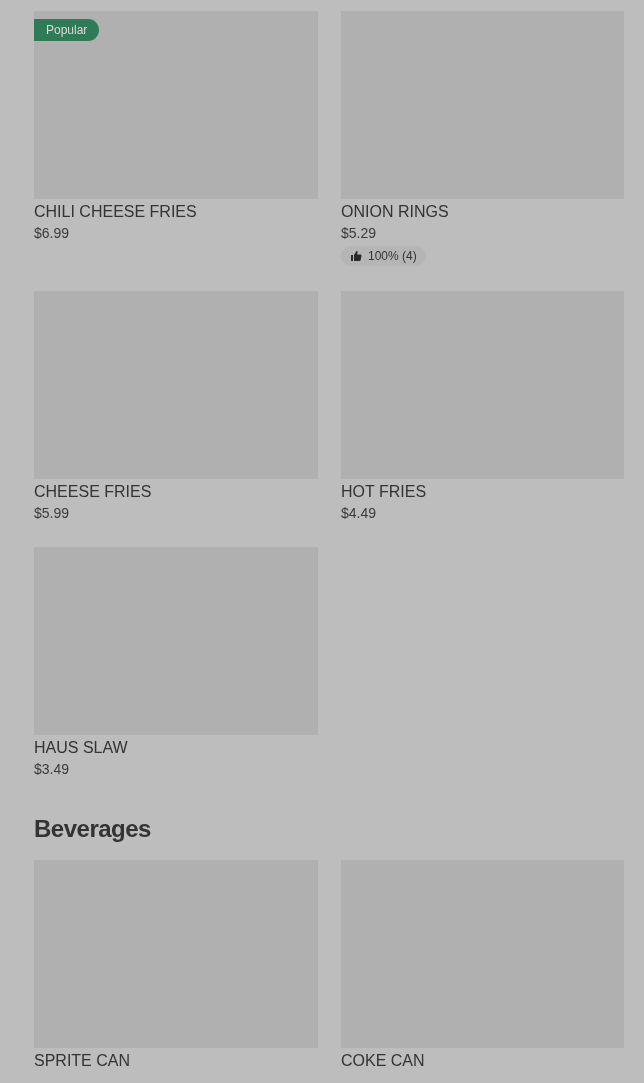 Image resolution: width=644 pixels, height=1083 pixels. I want to click on item-name: HAUS SLAW, so click(176, 748).